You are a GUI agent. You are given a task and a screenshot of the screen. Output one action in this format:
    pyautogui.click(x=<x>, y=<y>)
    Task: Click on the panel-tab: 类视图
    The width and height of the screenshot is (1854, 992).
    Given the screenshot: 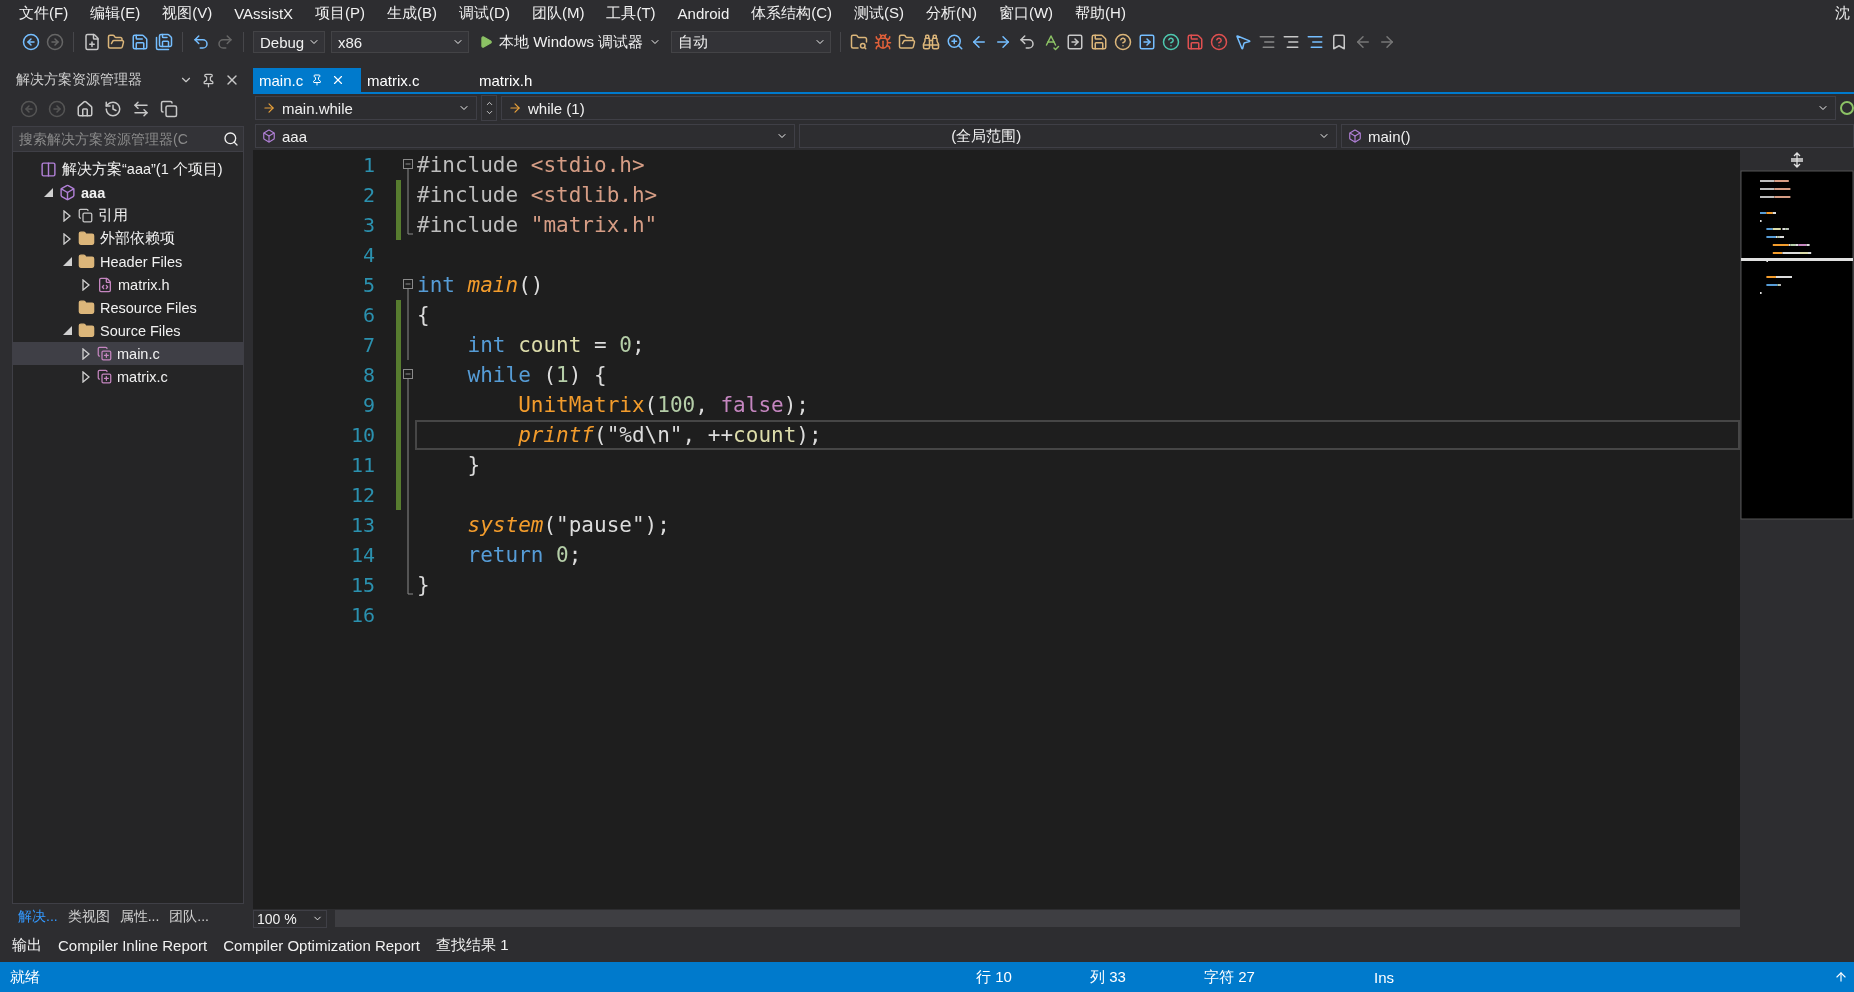 What is the action you would take?
    pyautogui.click(x=88, y=918)
    